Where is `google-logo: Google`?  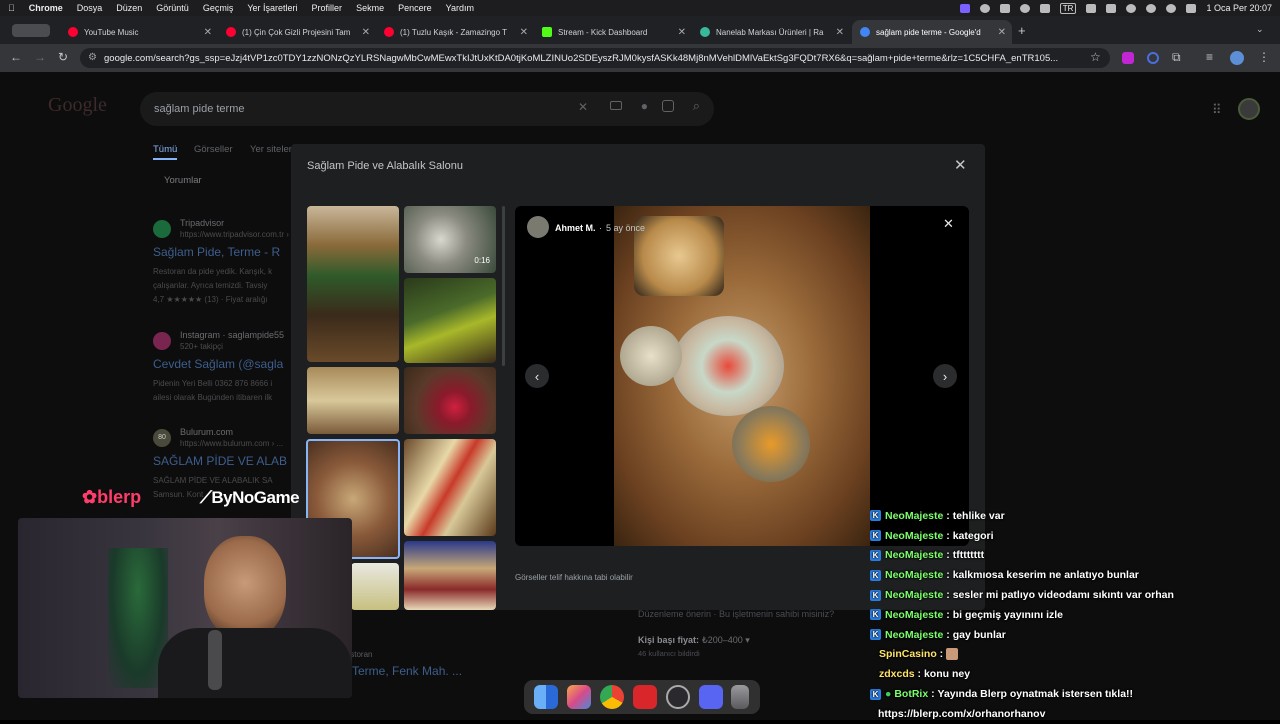 google-logo: Google is located at coordinates (77, 105).